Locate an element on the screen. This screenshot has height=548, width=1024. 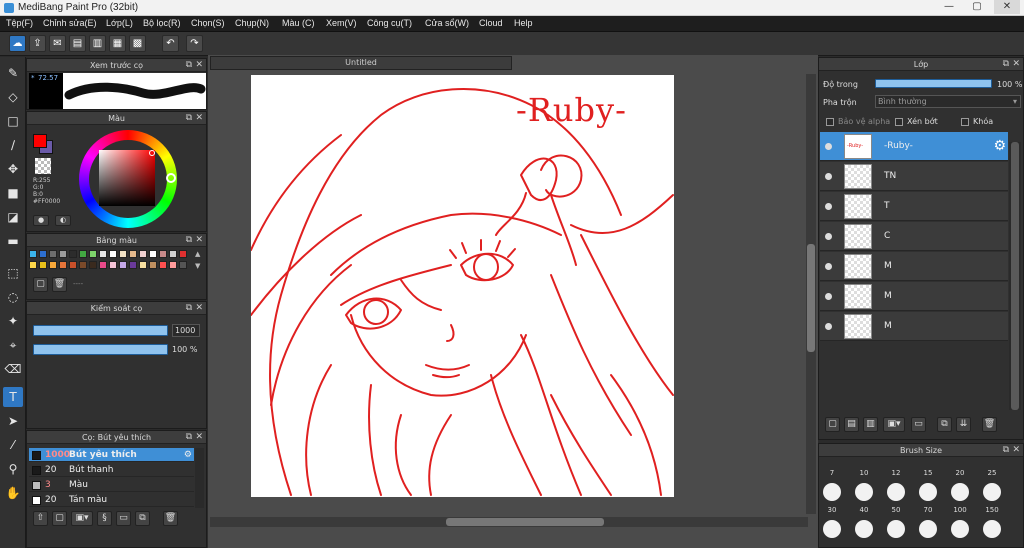
clip-checkbox is located at coordinates (899, 122).